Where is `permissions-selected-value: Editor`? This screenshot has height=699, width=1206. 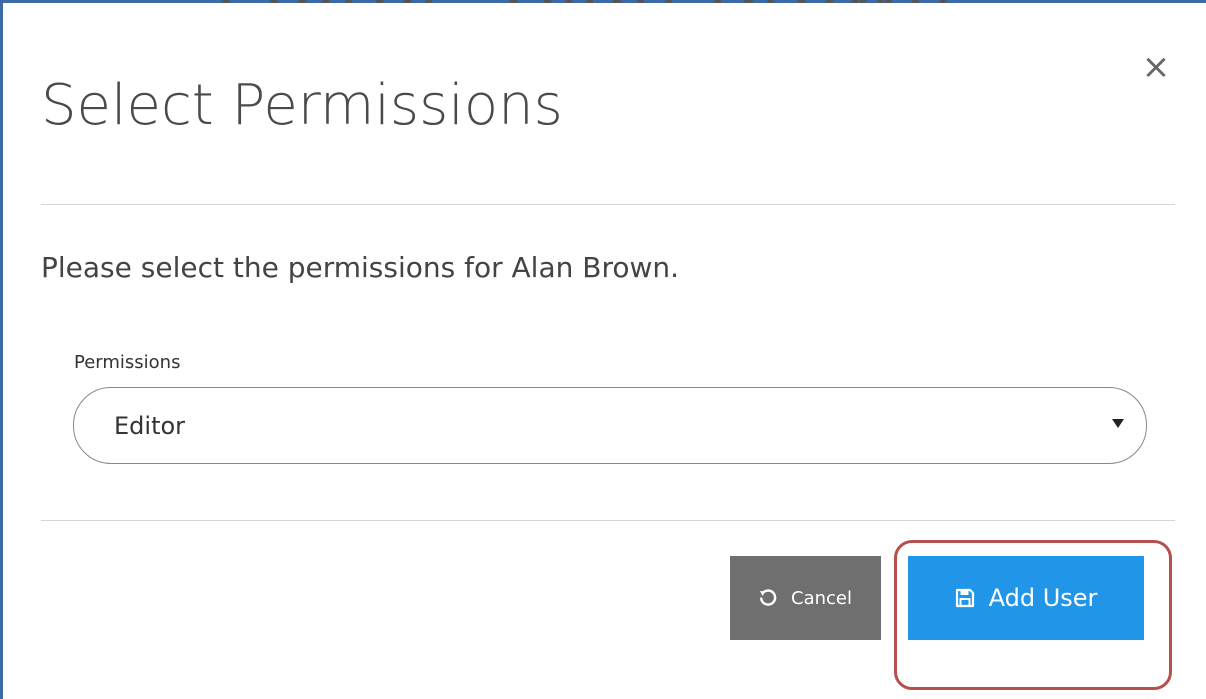 permissions-selected-value: Editor is located at coordinates (150, 425).